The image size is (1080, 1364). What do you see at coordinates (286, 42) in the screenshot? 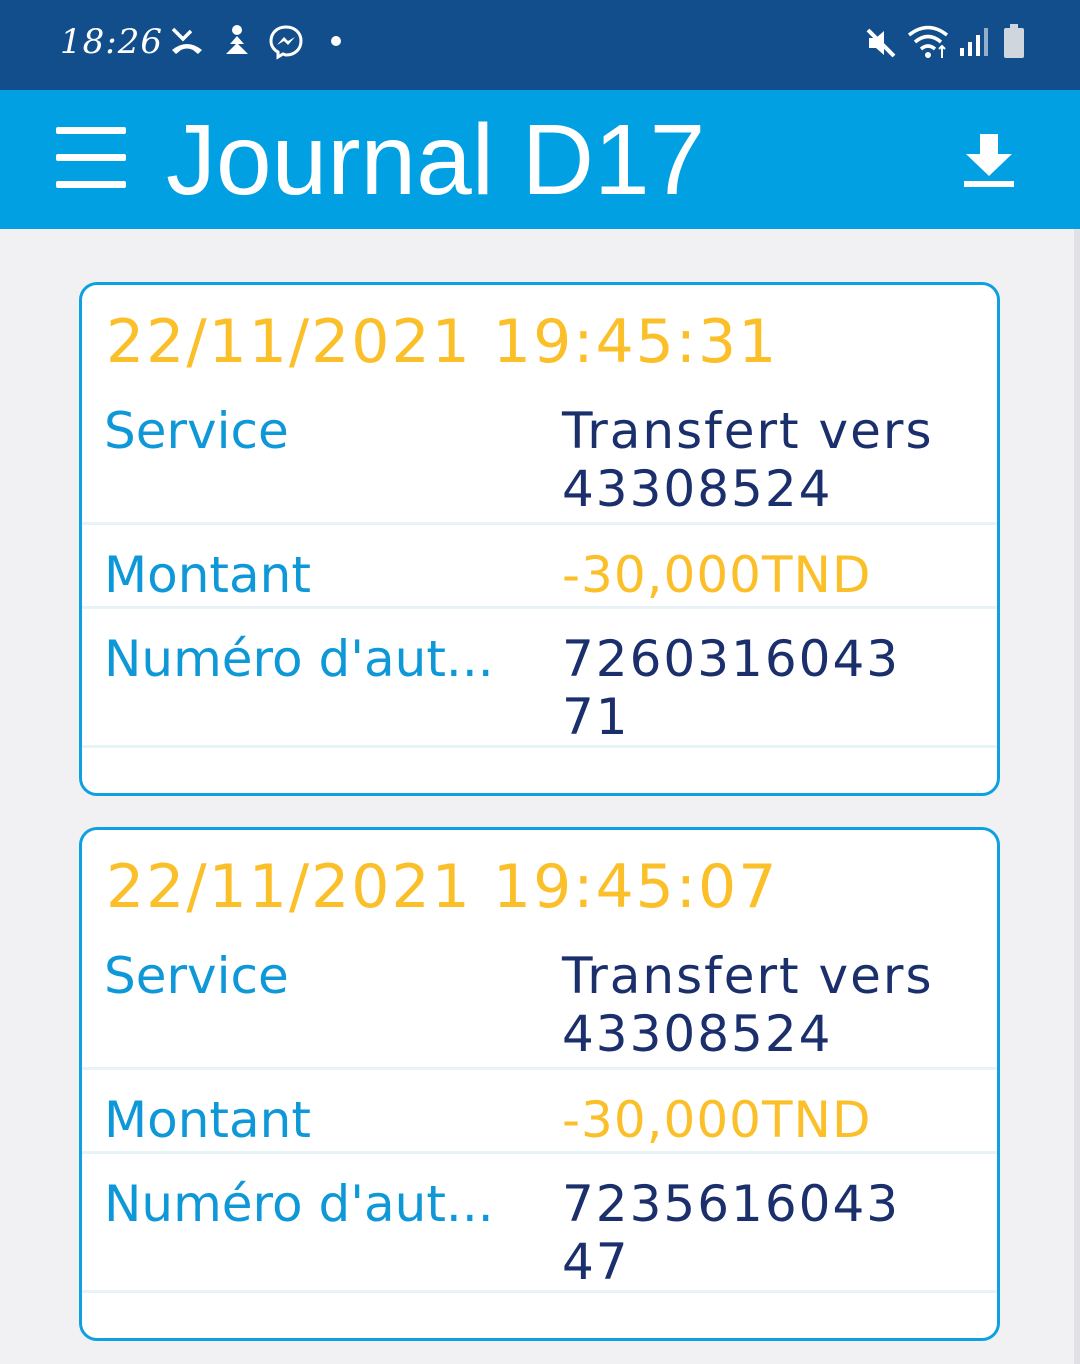
I see `messenger-icon` at bounding box center [286, 42].